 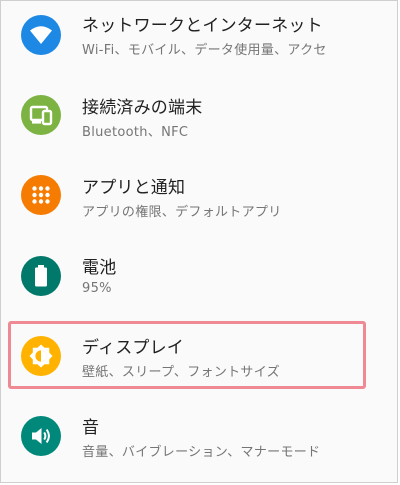 I want to click on wifi-icon, so click(x=41, y=35).